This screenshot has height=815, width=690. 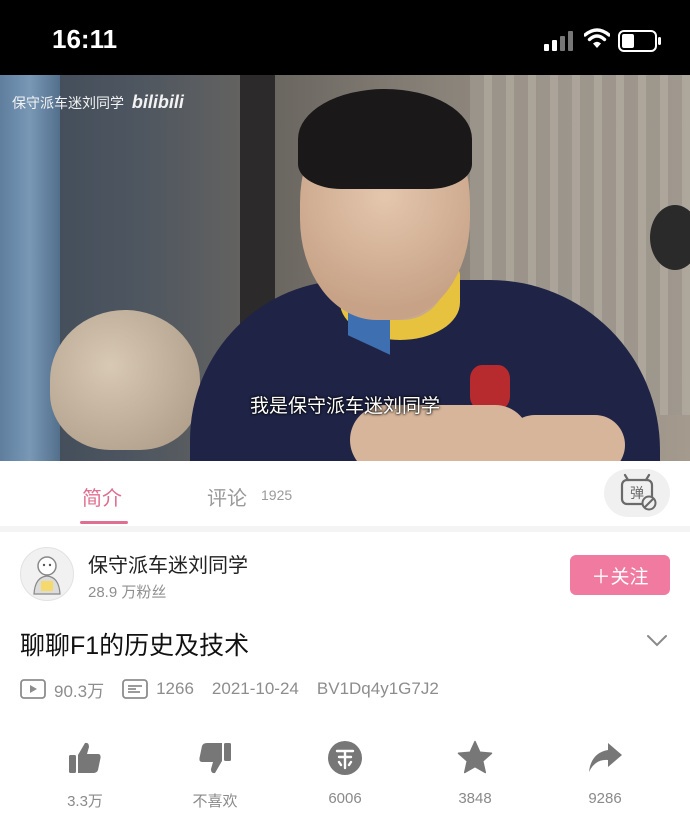 I want to click on share-icon, so click(x=605, y=757).